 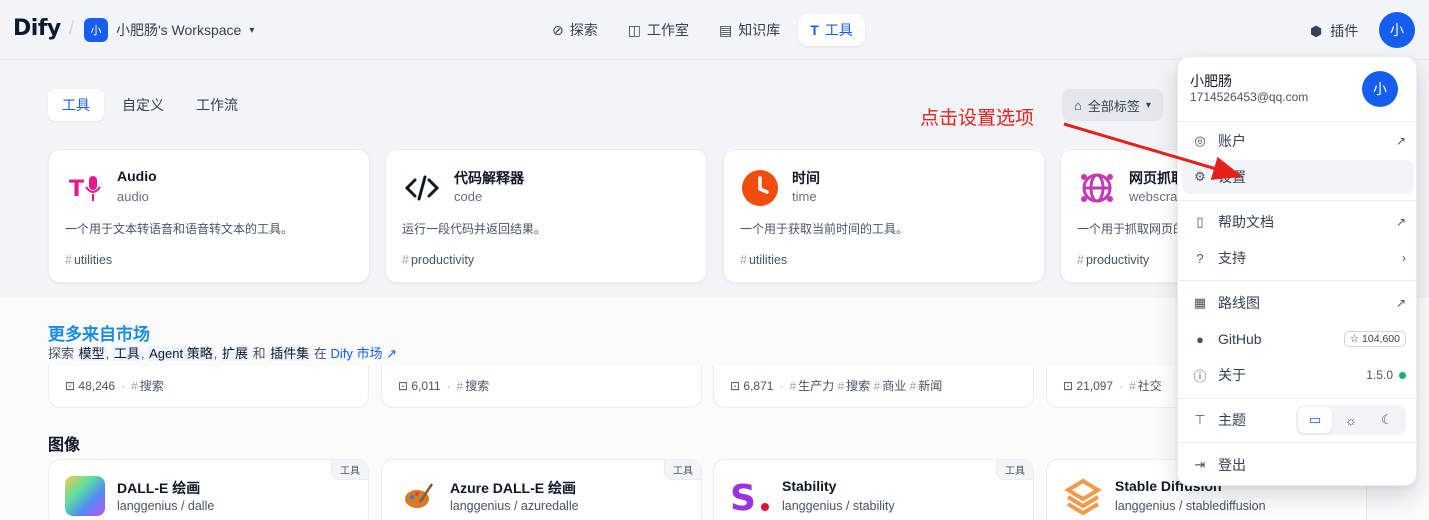 What do you see at coordinates (1298, 465) in the screenshot?
I see `menu-item-logout: ⇥ 登出` at bounding box center [1298, 465].